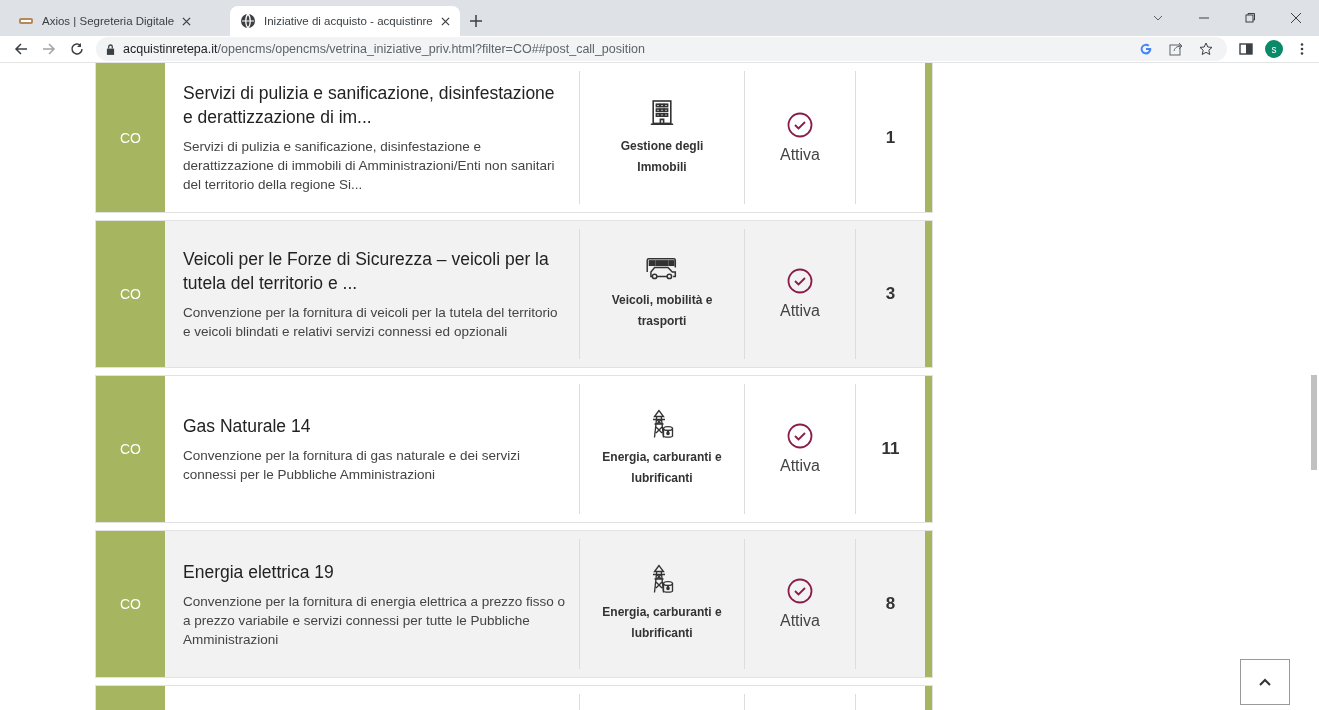 This screenshot has height=710, width=1319. I want to click on caret-up-icon, so click(1265, 682).